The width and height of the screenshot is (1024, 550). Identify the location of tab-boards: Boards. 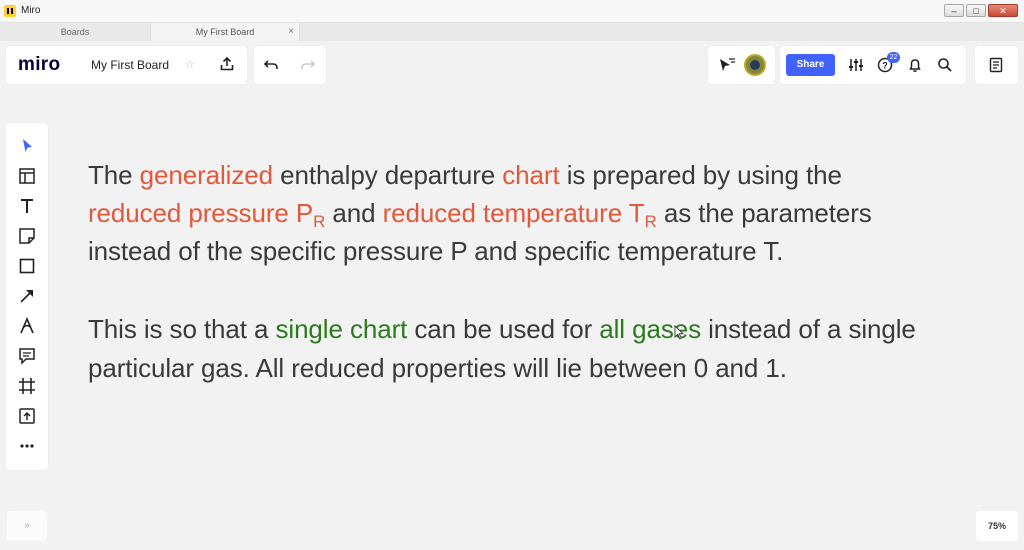
(75, 32).